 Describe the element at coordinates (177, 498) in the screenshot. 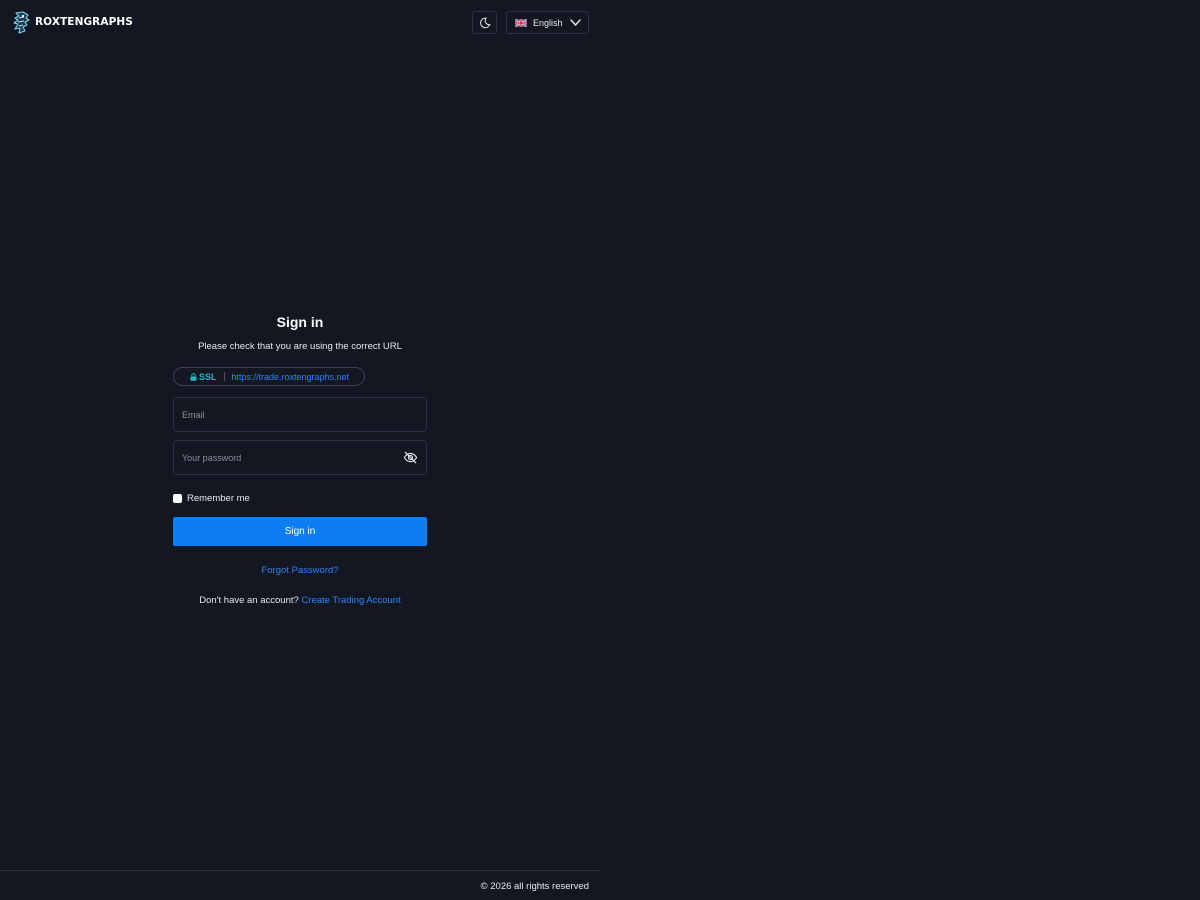

I see `remember-me-checkbox` at that location.